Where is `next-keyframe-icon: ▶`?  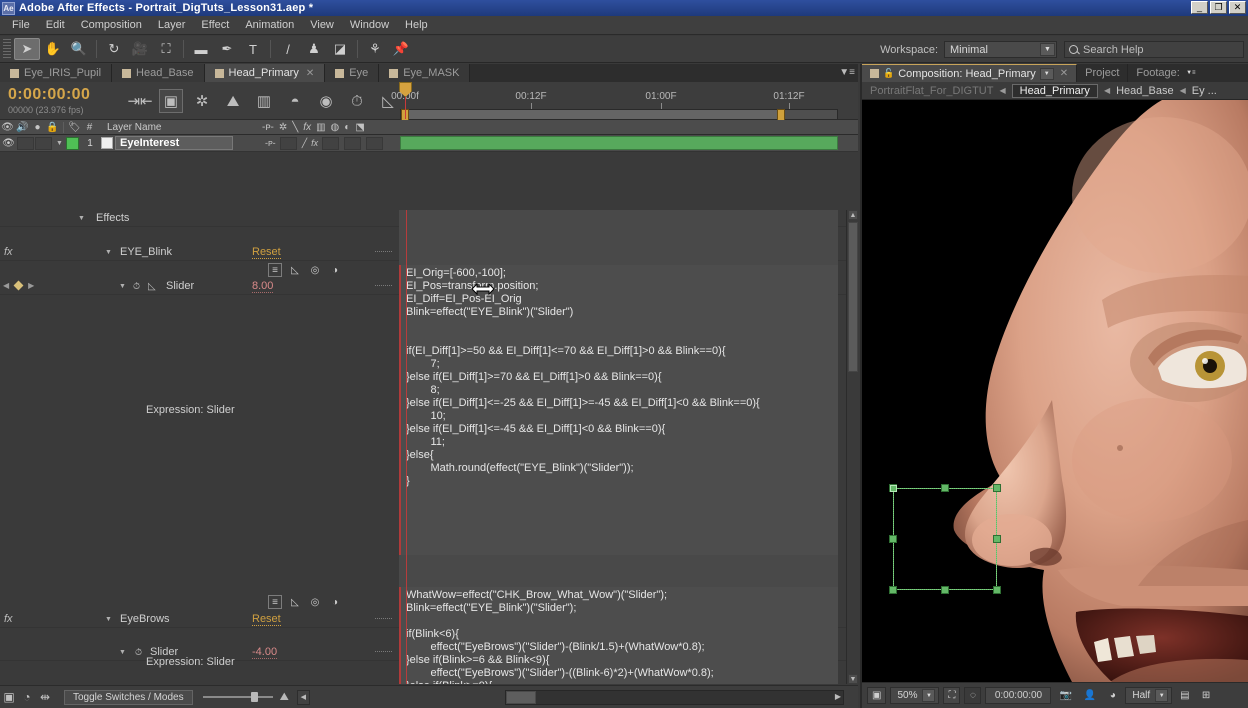
next-keyframe-icon: ▶ is located at coordinates (31, 285).